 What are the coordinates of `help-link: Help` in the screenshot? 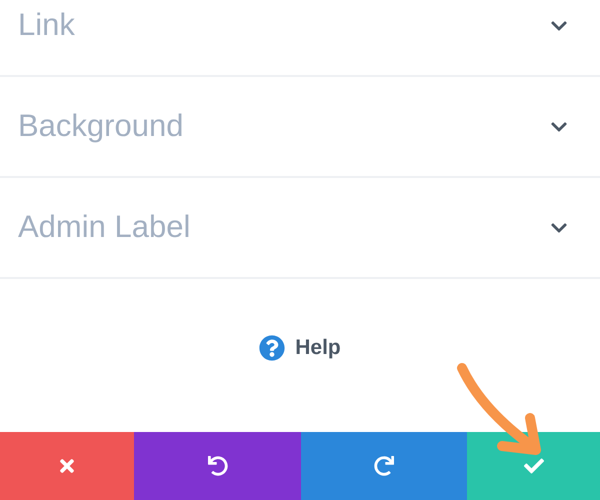 It's located at (318, 348).